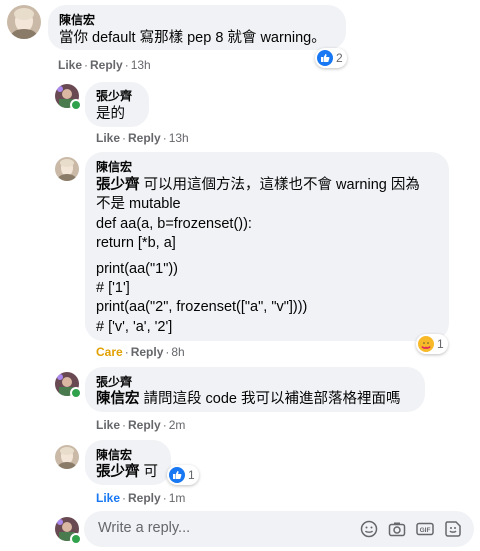 Image resolution: width=480 pixels, height=551 pixels. Describe the element at coordinates (118, 399) in the screenshot. I see `mention-link: 陳信宏` at that location.